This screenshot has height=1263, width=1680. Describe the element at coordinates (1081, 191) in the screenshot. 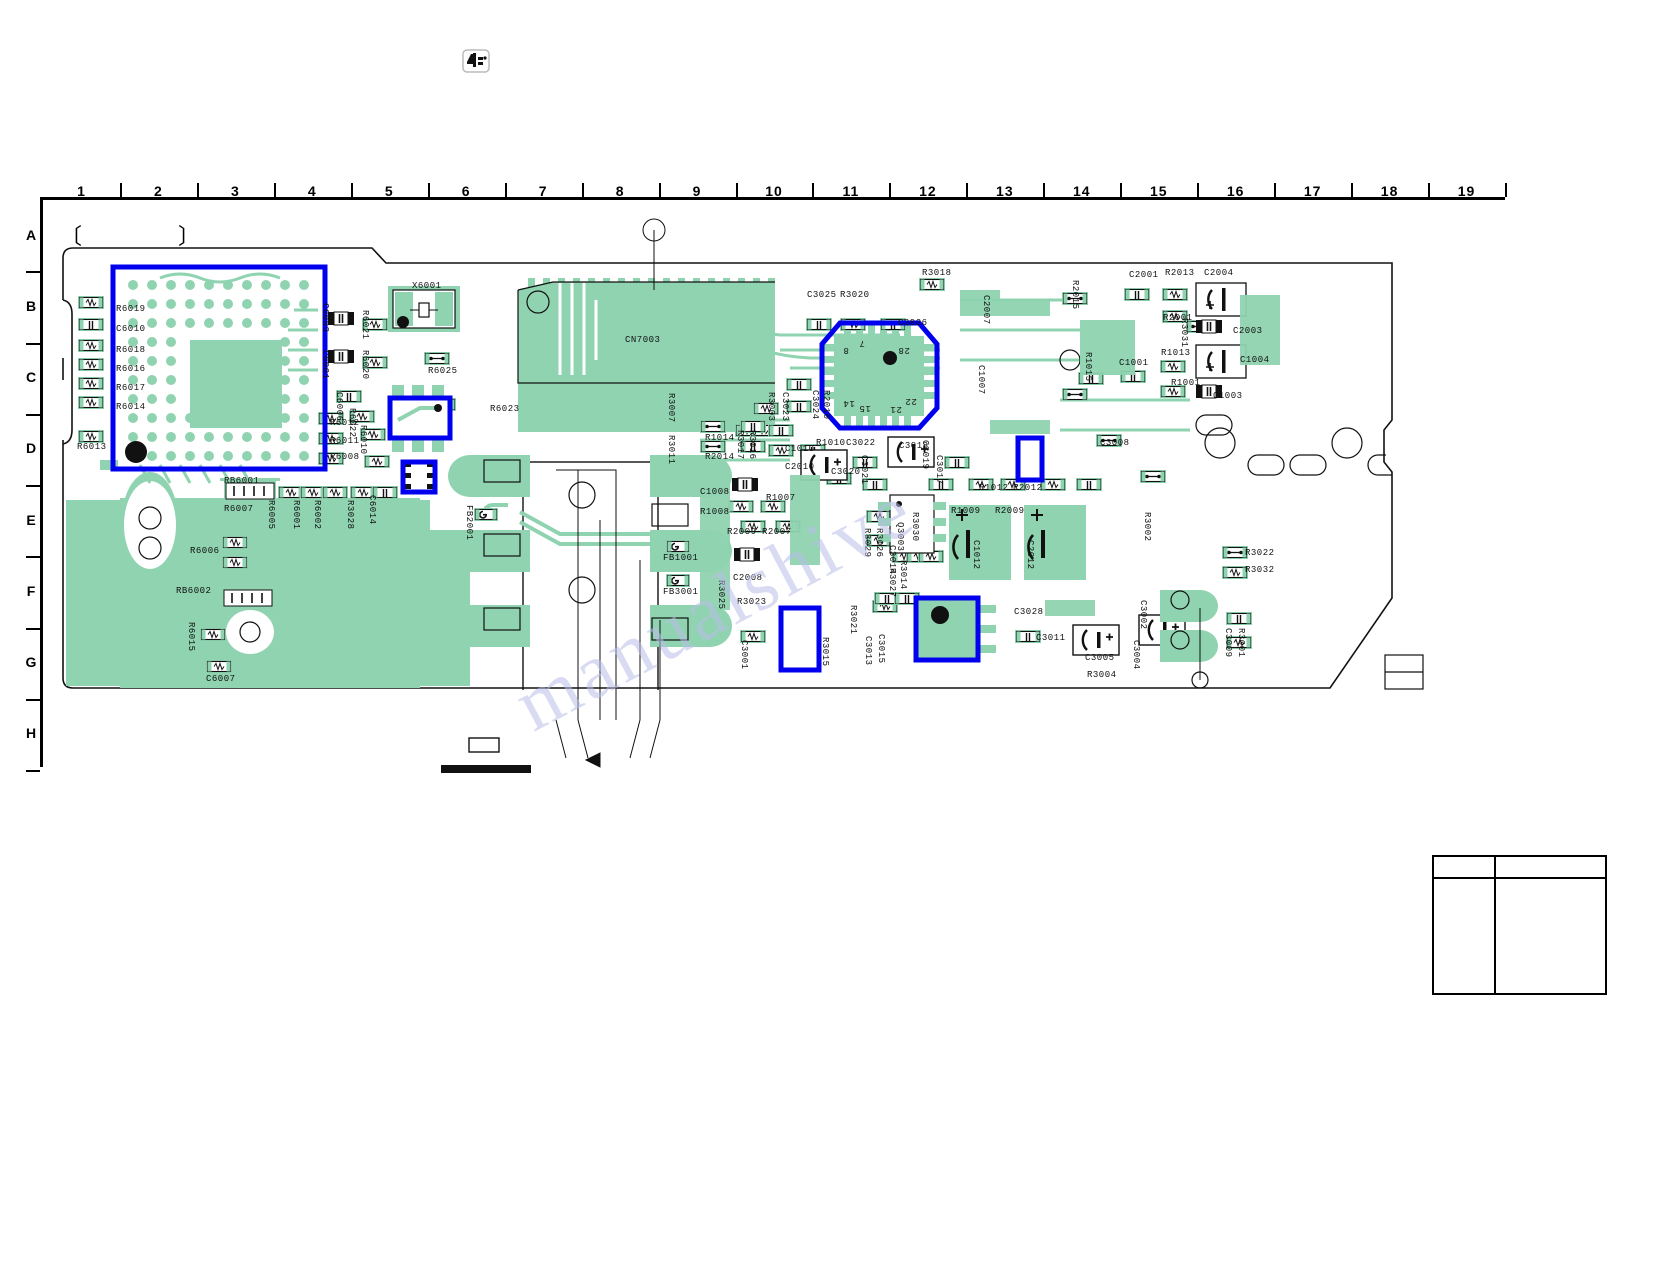

I see `grid-column-label-14: 14` at that location.